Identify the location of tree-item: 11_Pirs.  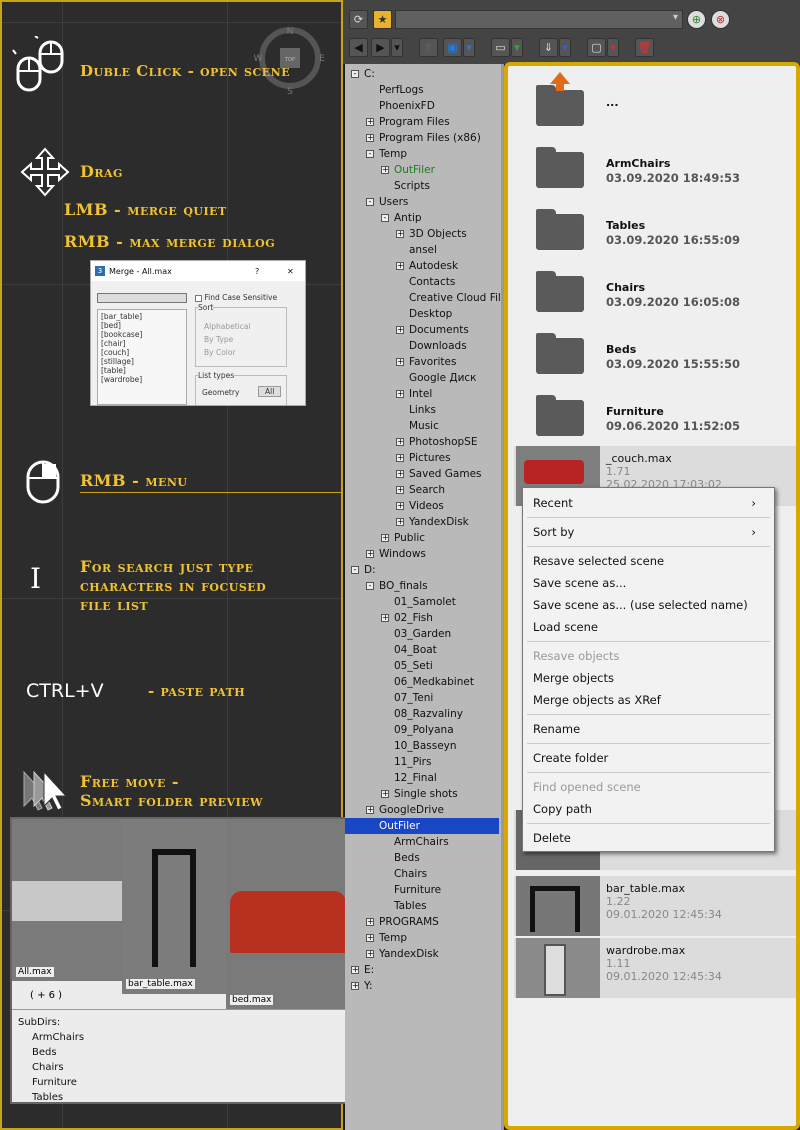
(412, 762).